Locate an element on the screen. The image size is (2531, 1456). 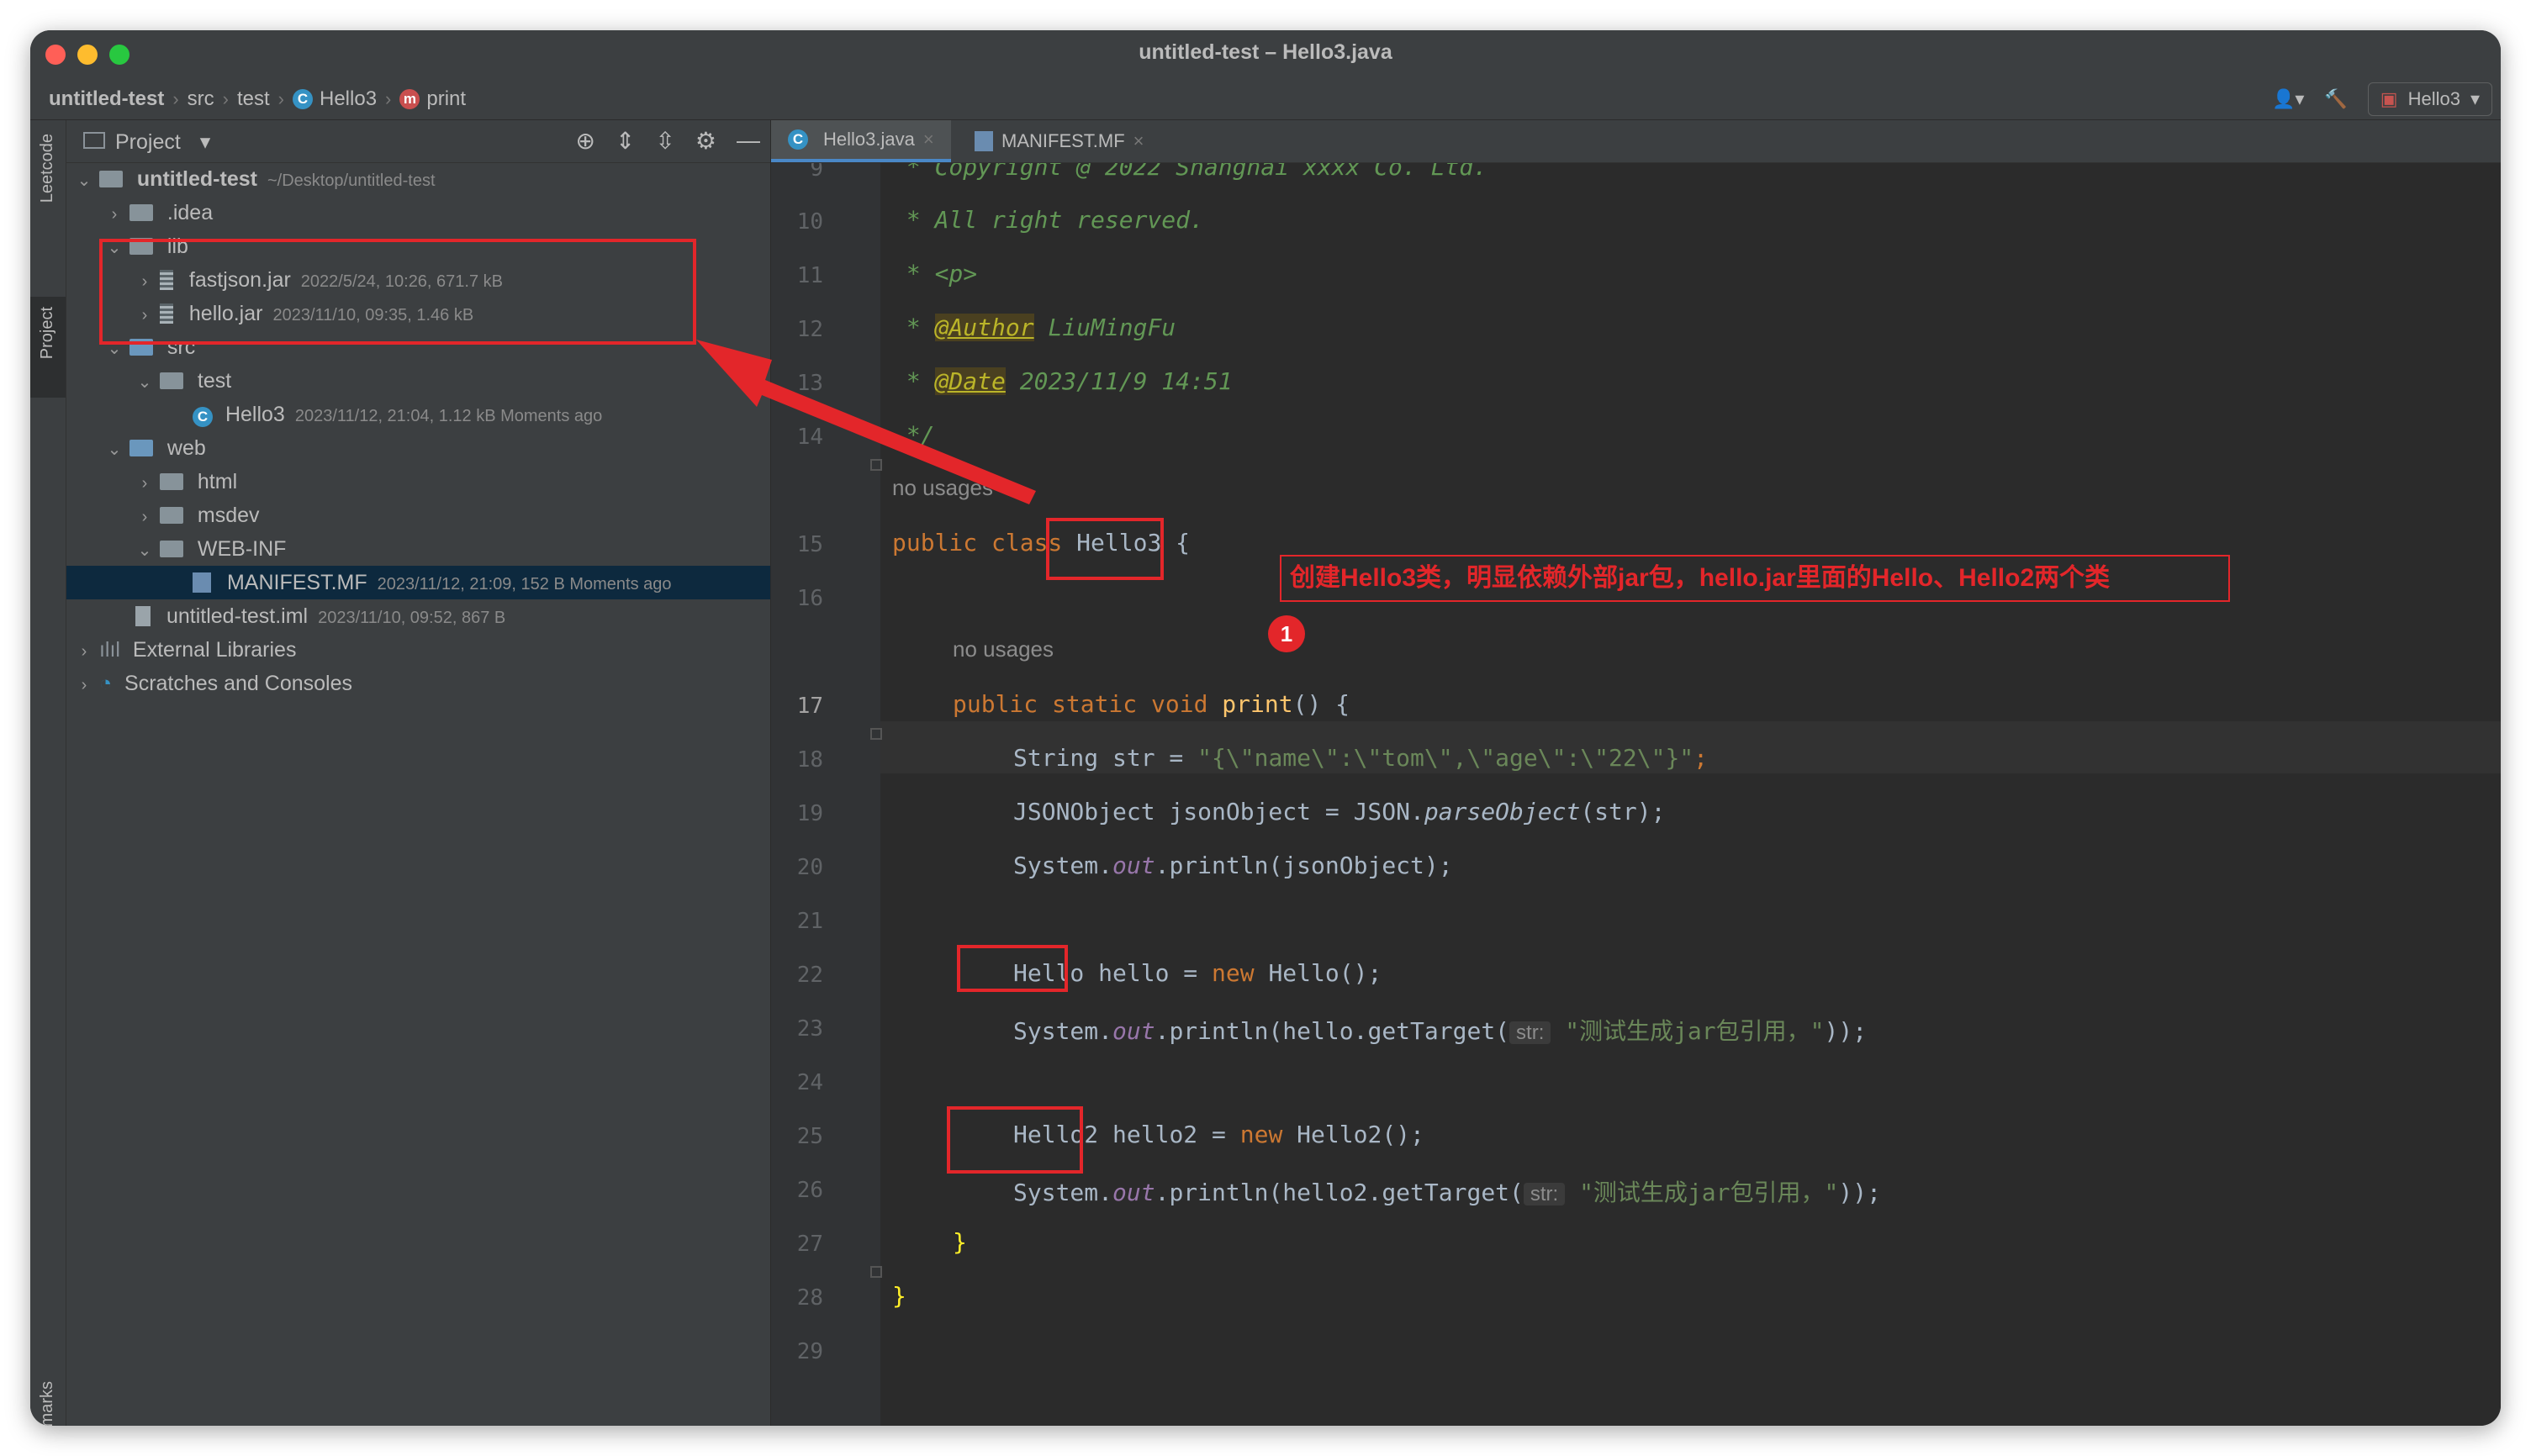
arrow-shape is located at coordinates (866, 422).